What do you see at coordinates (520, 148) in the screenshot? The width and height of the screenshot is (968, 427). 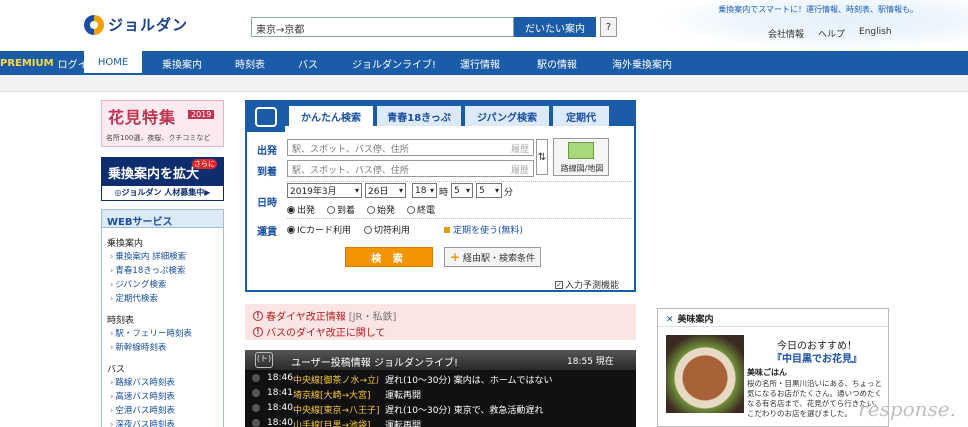 I see `from-history: 履歴` at bounding box center [520, 148].